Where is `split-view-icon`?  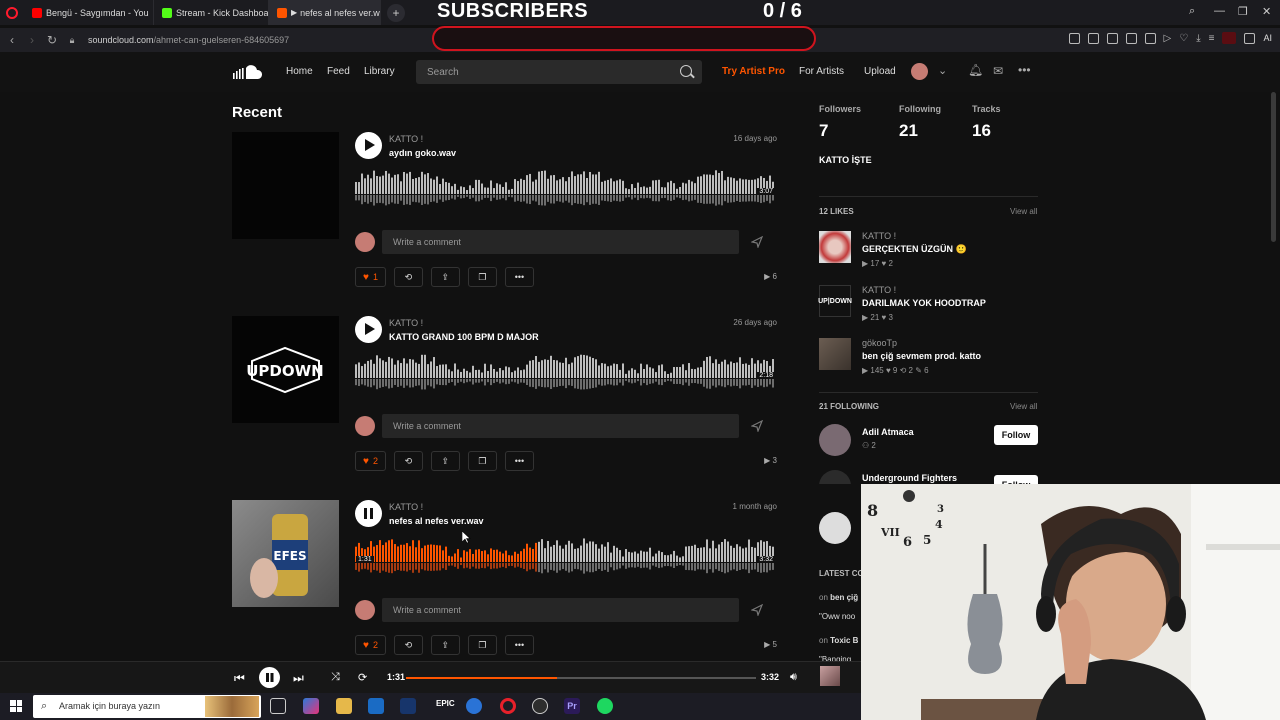
split-view-icon is located at coordinates (1074, 38).